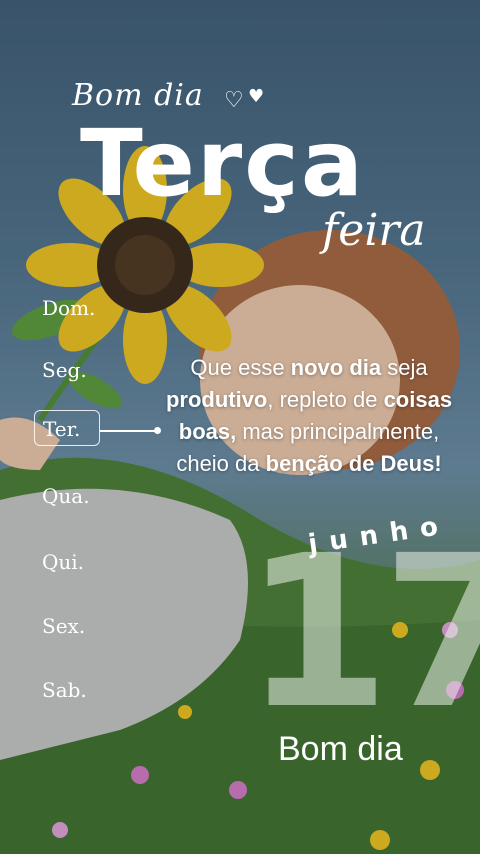 The width and height of the screenshot is (480, 854). What do you see at coordinates (353, 463) in the screenshot?
I see `message-bold: benção de Deus!` at bounding box center [353, 463].